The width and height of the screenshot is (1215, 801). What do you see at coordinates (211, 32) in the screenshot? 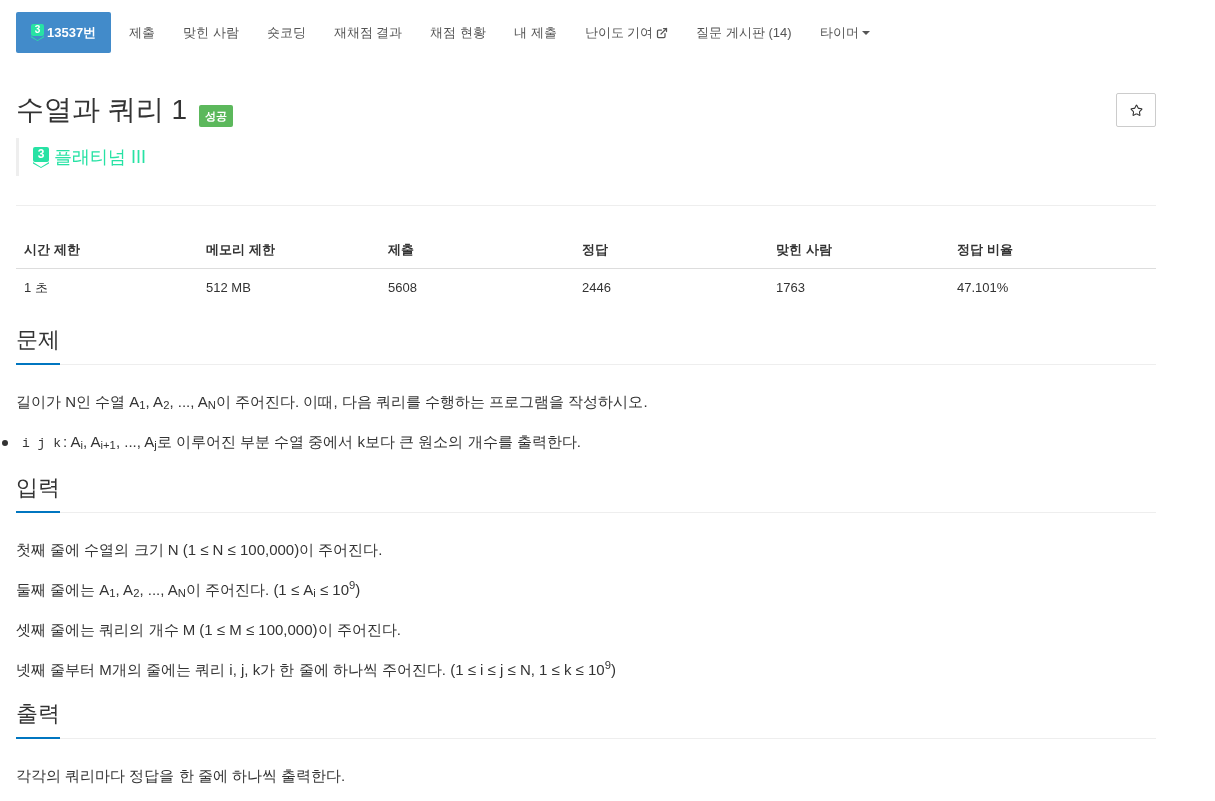
I see `nav-tab: 맞힌 사람` at bounding box center [211, 32].